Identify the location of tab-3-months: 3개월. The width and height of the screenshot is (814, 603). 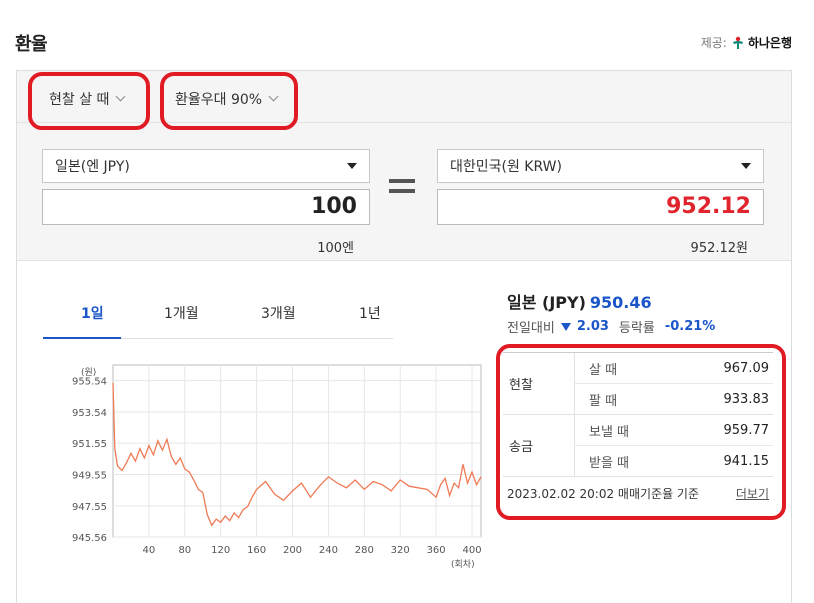
(278, 313).